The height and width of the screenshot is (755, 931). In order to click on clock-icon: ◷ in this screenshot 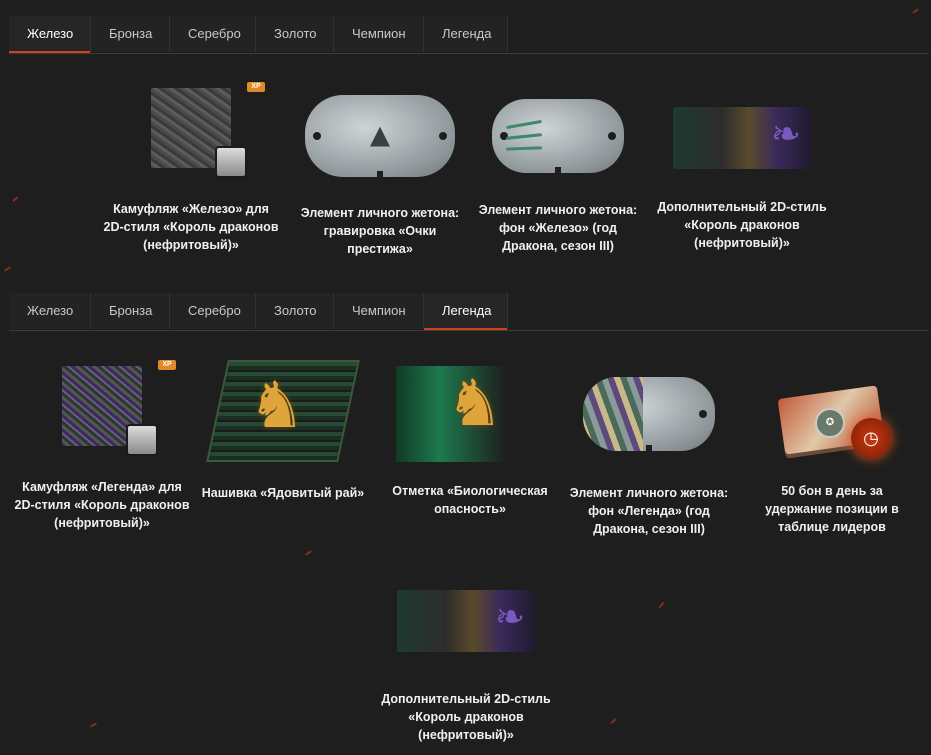, I will do `click(871, 438)`.